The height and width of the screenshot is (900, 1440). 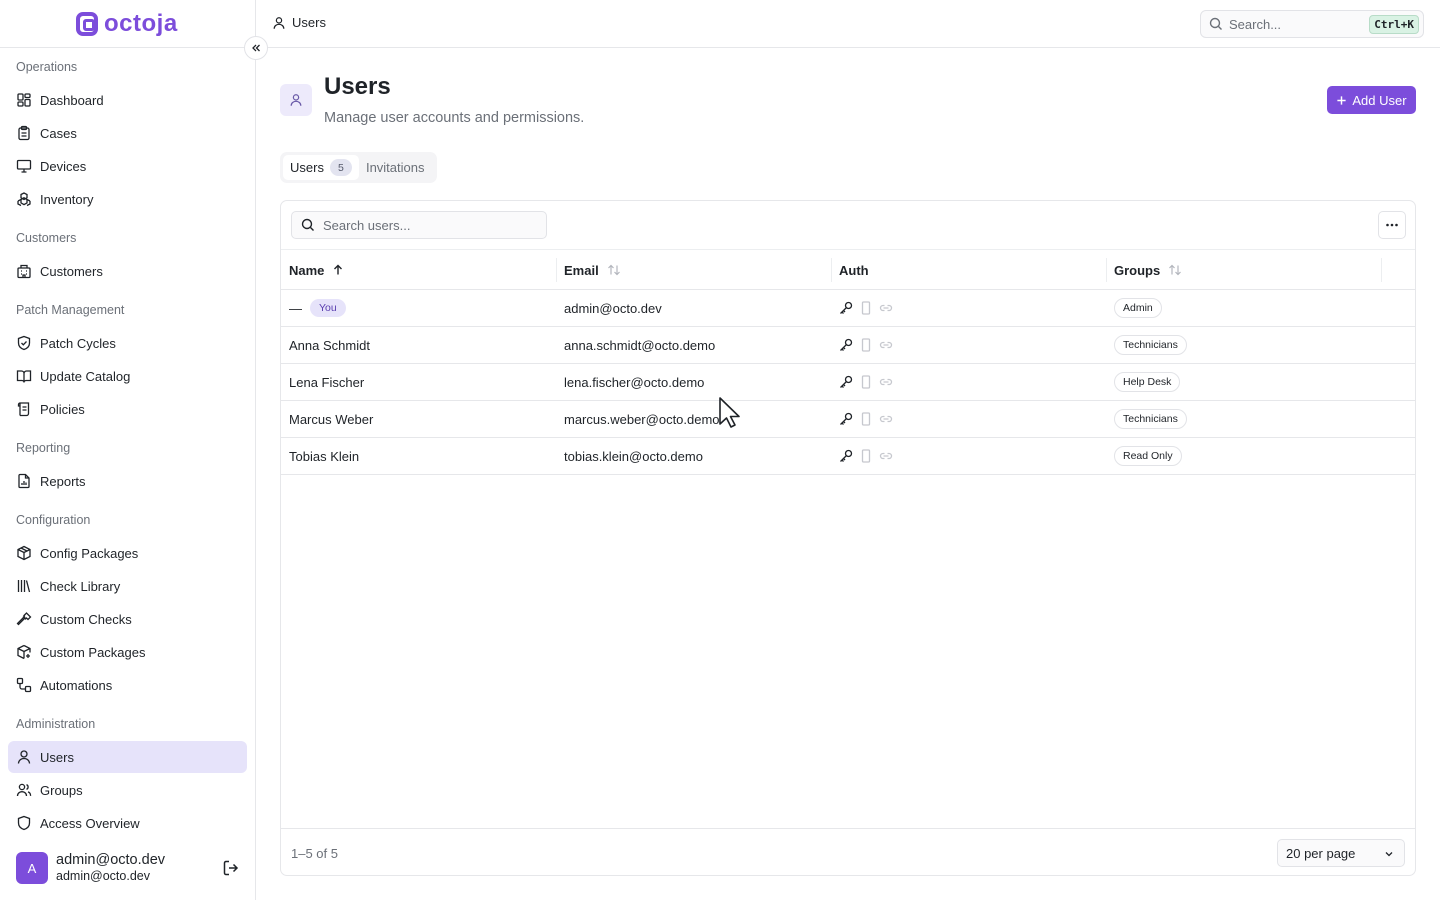 I want to click on current-user: A admin@octo.dev admin@octo.dev, so click(x=131, y=868).